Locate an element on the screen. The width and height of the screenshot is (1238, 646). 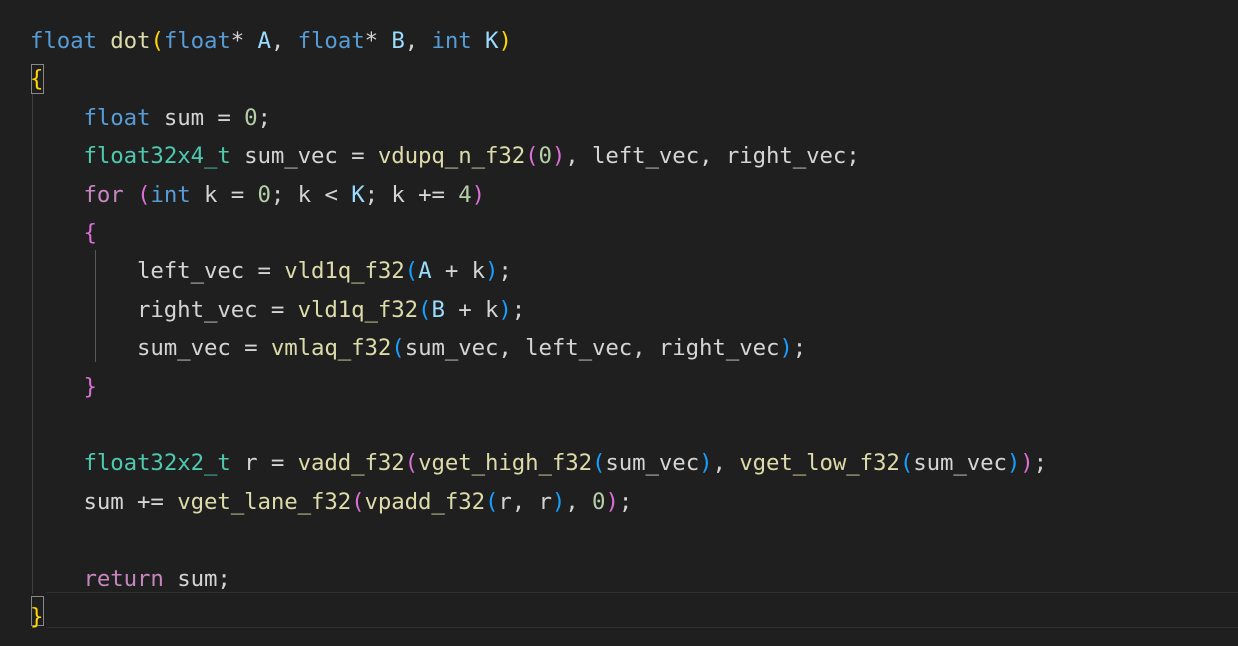
code-line: float dot(float* A, float* B, int K) is located at coordinates (271, 41).